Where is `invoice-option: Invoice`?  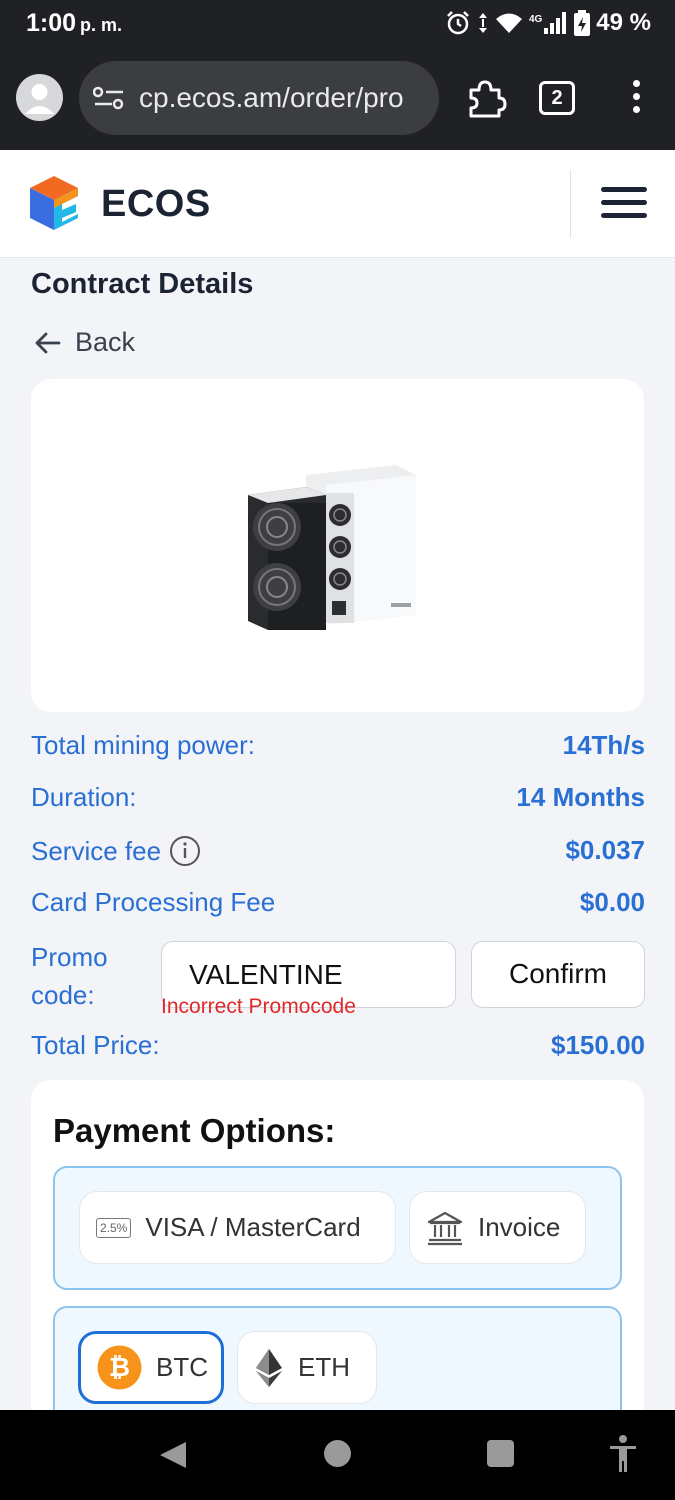
invoice-option: Invoice is located at coordinates (497, 1227).